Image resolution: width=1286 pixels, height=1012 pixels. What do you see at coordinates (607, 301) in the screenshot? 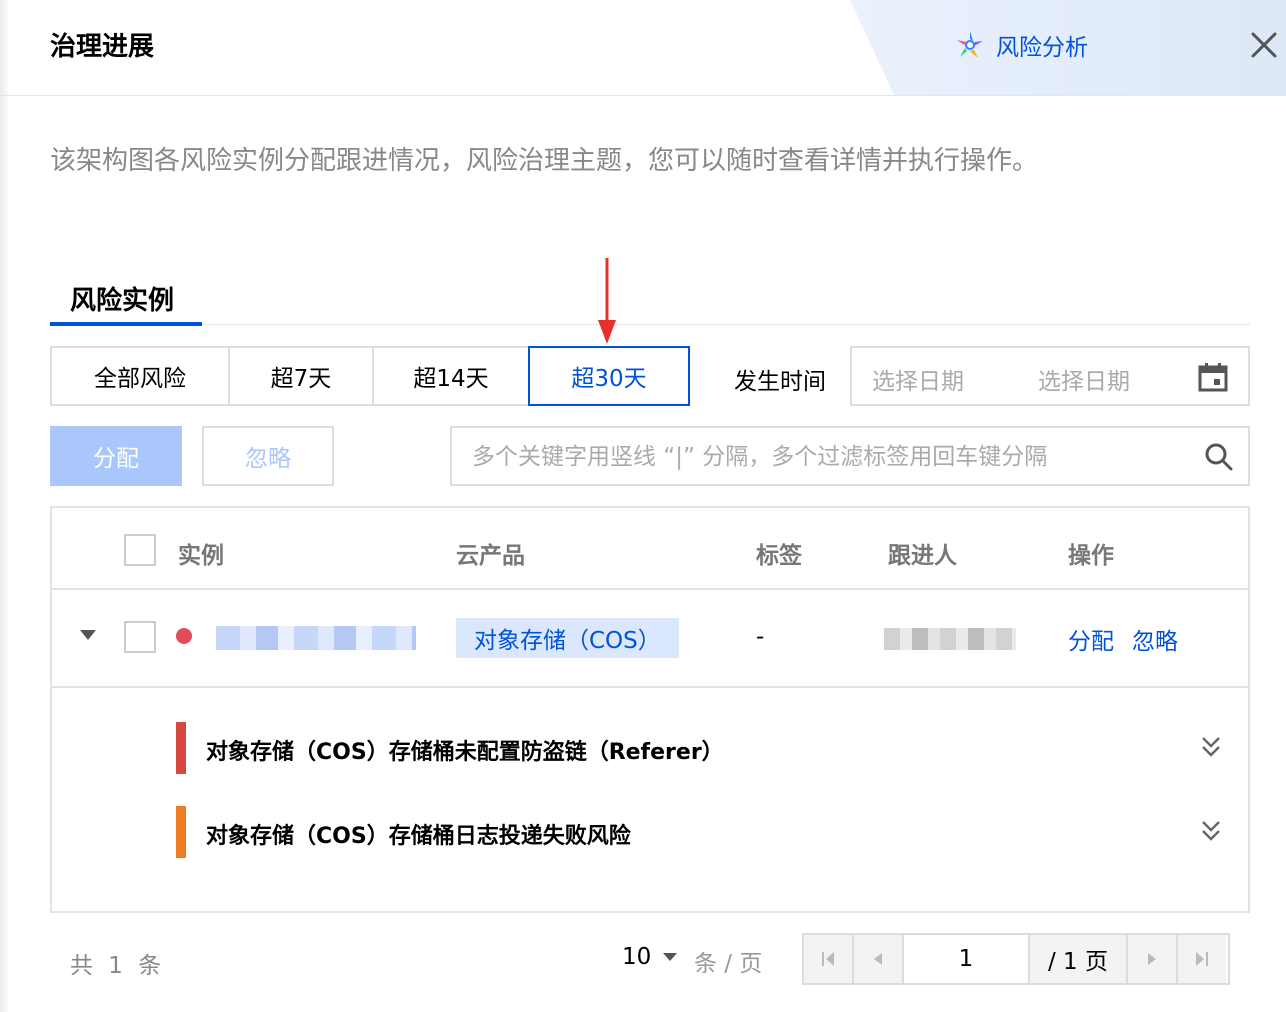
I see `annotation-arrow-icon` at bounding box center [607, 301].